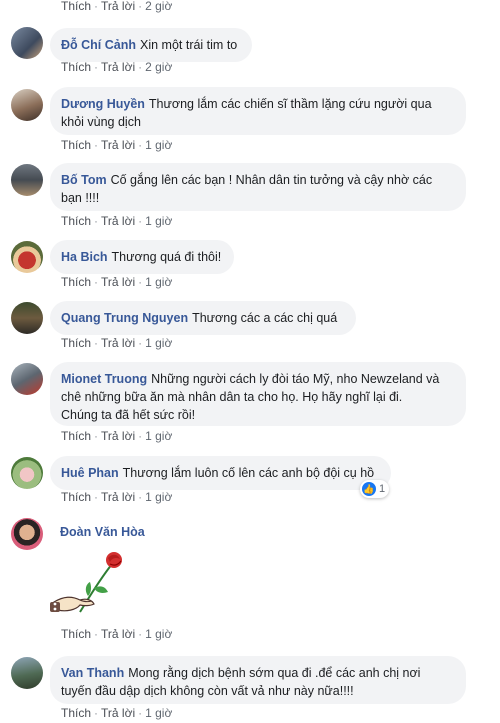 The height and width of the screenshot is (723, 500). What do you see at coordinates (92, 673) in the screenshot?
I see `comment-author: Van Thanh` at bounding box center [92, 673].